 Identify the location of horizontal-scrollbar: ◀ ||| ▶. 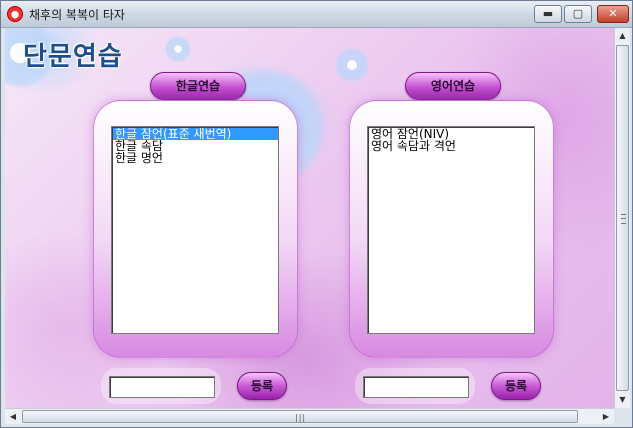
(309, 416).